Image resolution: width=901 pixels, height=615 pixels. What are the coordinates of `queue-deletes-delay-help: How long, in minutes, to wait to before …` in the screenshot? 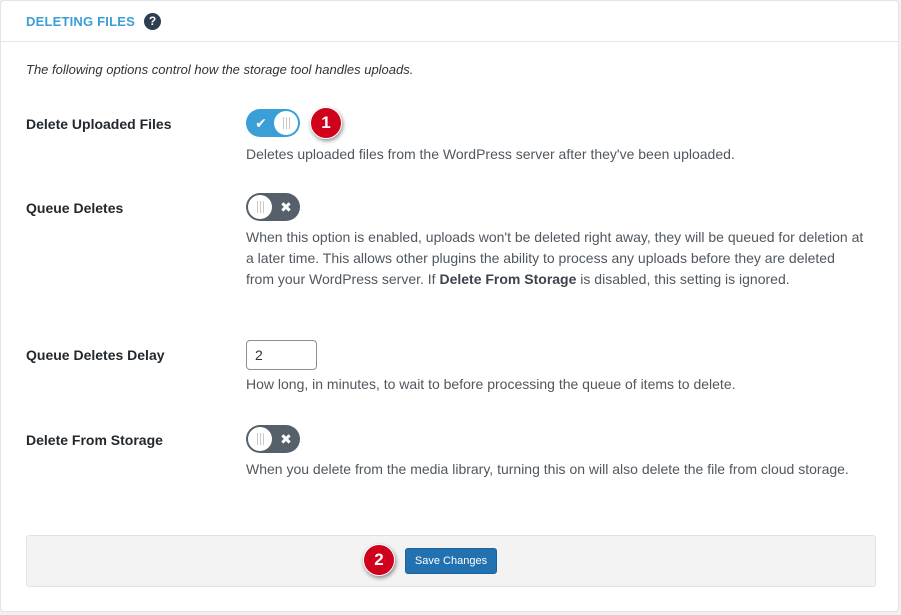 It's located at (491, 384).